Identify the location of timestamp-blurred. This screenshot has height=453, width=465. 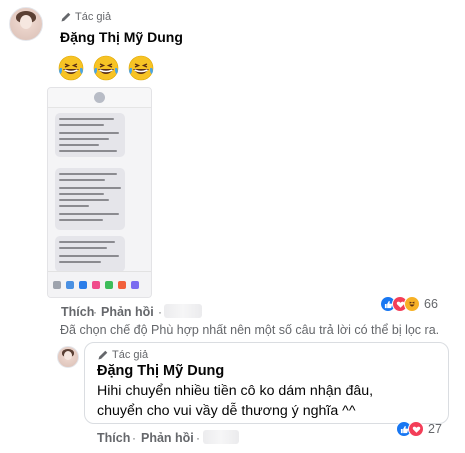
(183, 311).